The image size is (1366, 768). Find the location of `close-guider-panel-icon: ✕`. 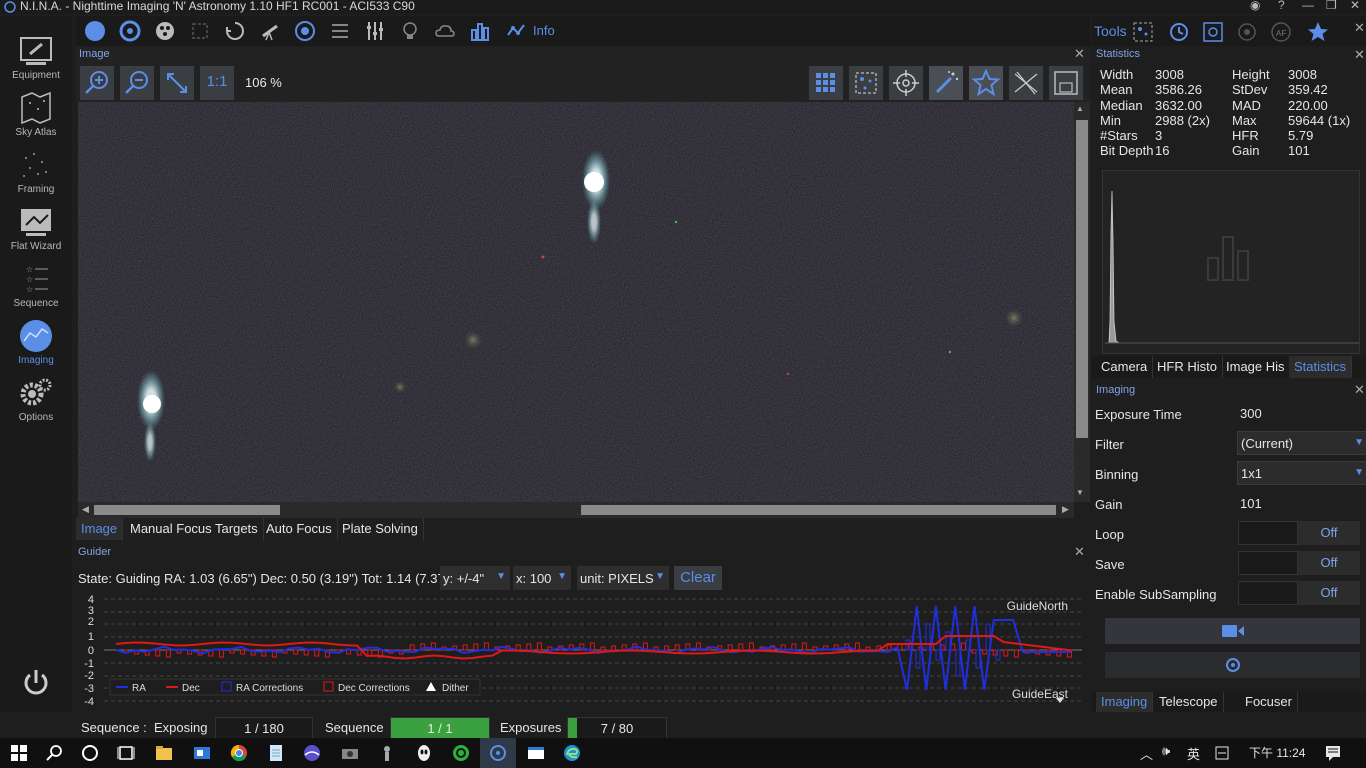

close-guider-panel-icon: ✕ is located at coordinates (1079, 552).